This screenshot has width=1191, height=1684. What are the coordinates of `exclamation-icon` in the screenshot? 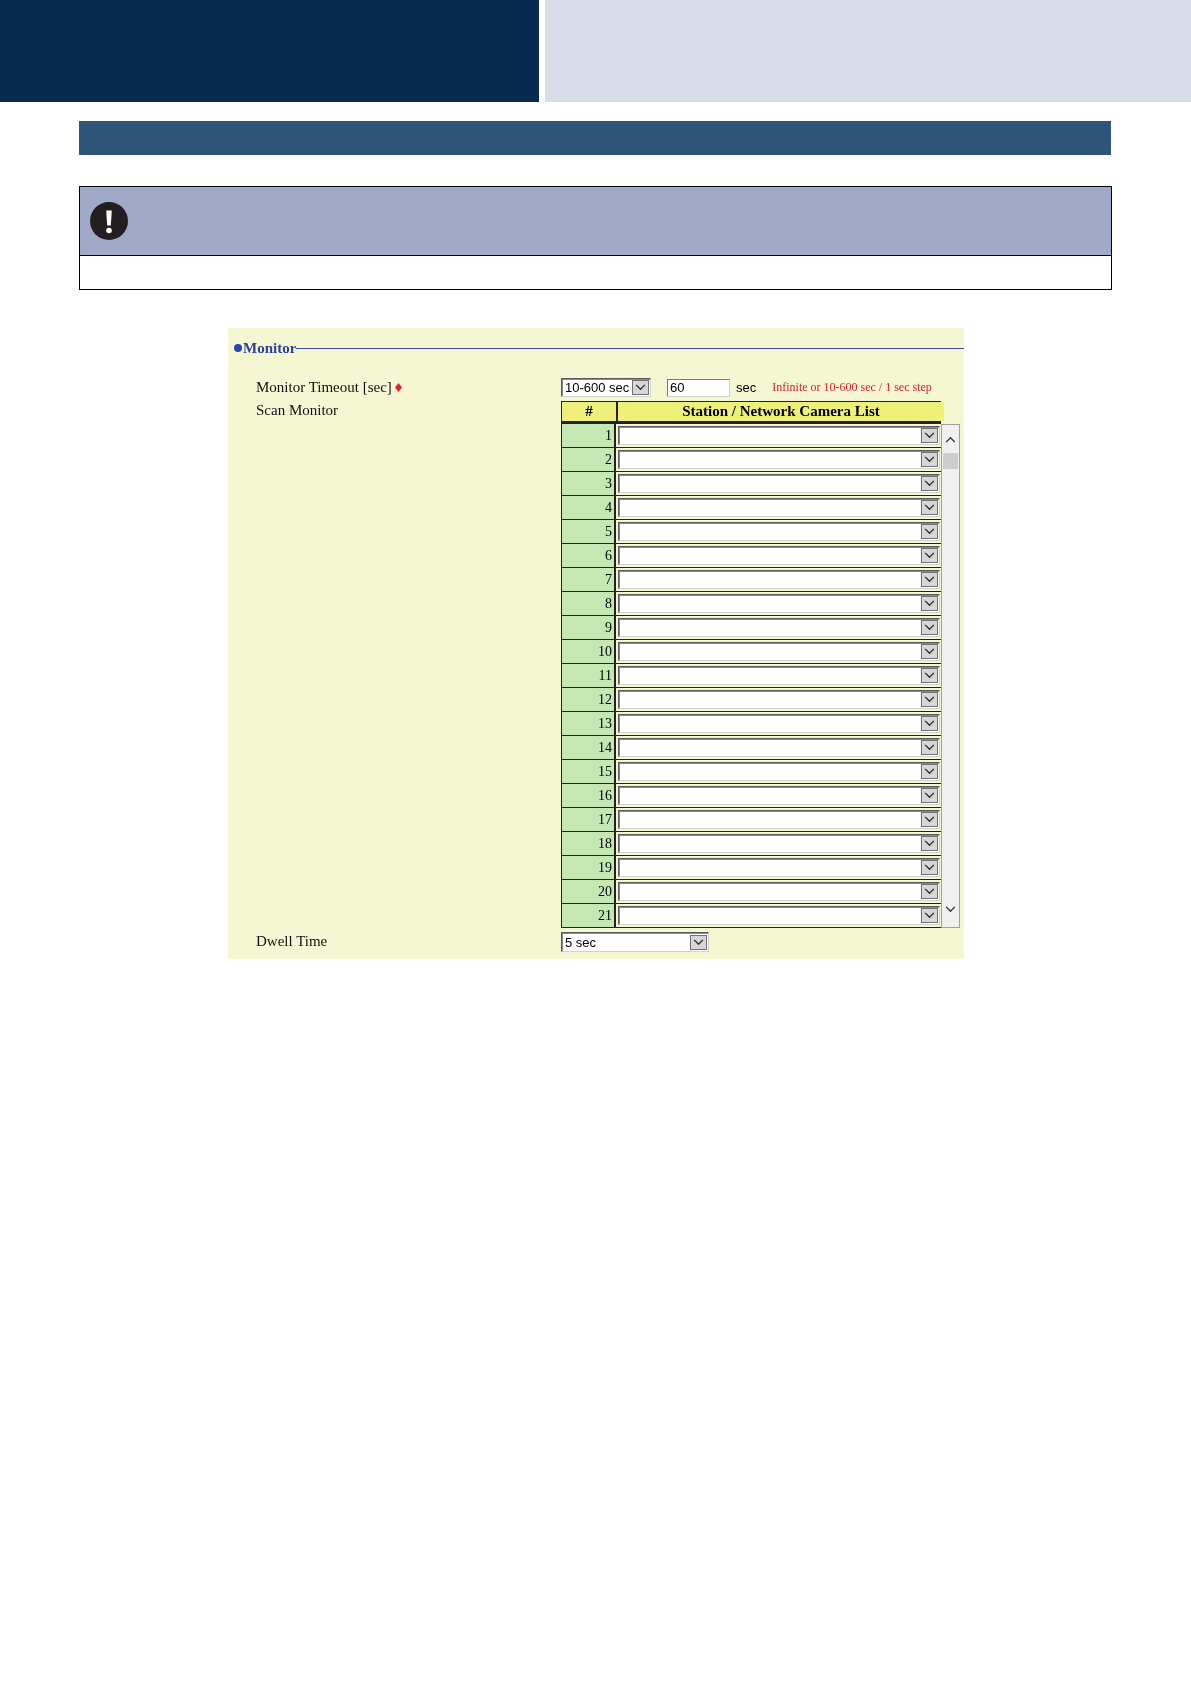 It's located at (109, 221).